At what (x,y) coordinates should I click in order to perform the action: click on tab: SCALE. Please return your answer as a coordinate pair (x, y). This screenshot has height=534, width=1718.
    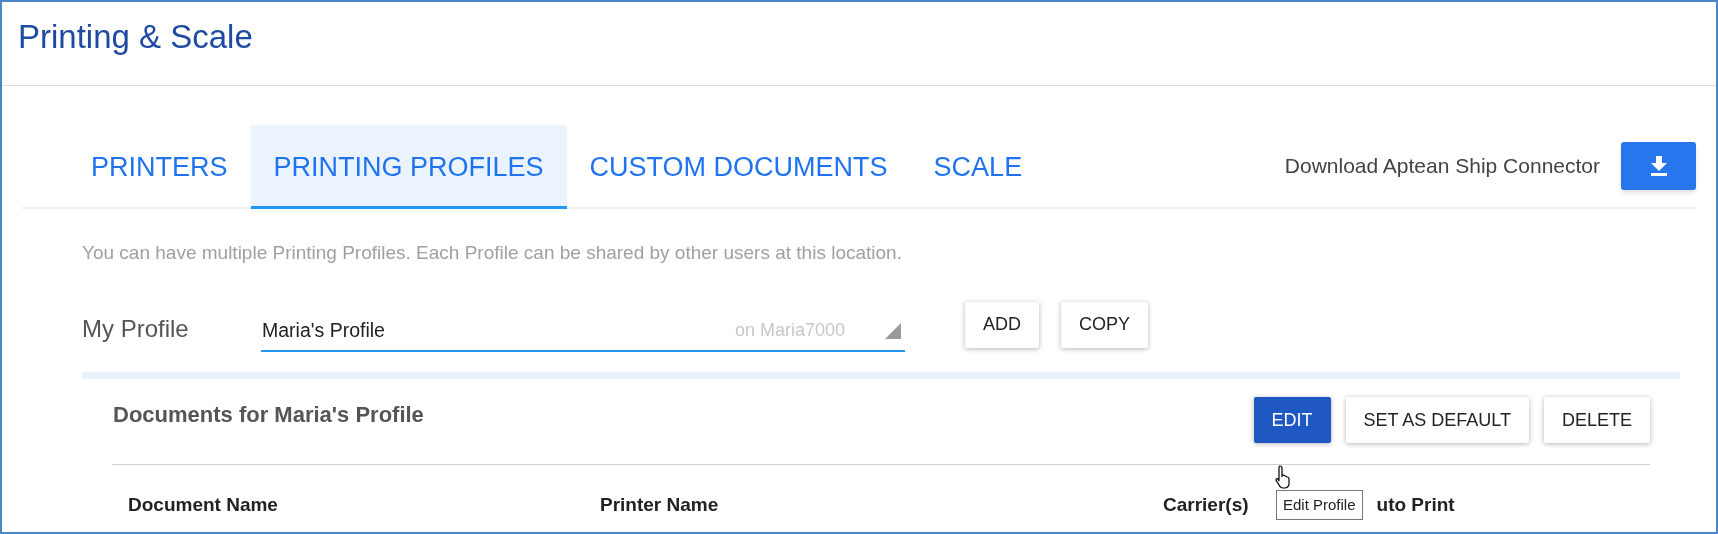
    Looking at the image, I should click on (978, 167).